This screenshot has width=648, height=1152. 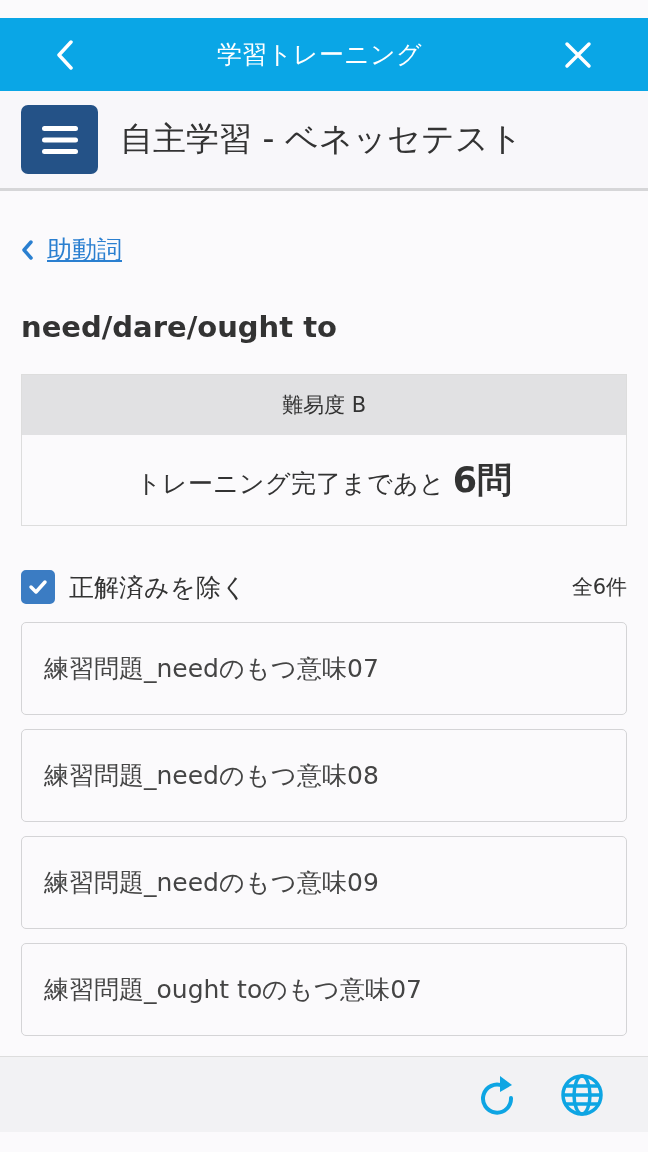 I want to click on menu-icon, so click(x=59, y=139).